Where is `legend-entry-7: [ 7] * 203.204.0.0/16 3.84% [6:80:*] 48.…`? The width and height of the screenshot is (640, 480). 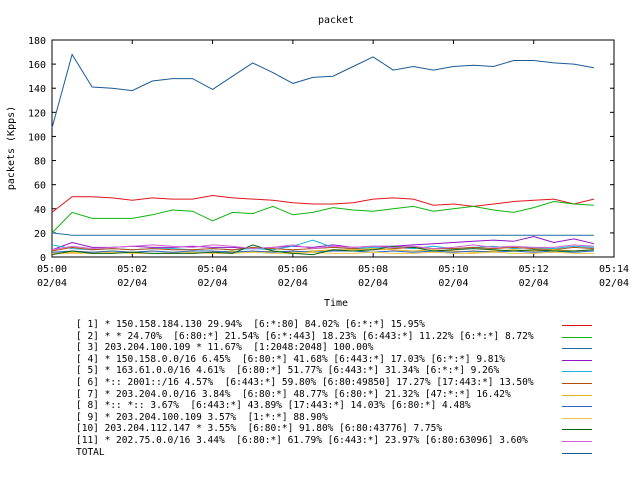 legend-entry-7: [ 7] * 203.204.0.0/16 3.84% [6:80:*] 48.… is located at coordinates (293, 394).